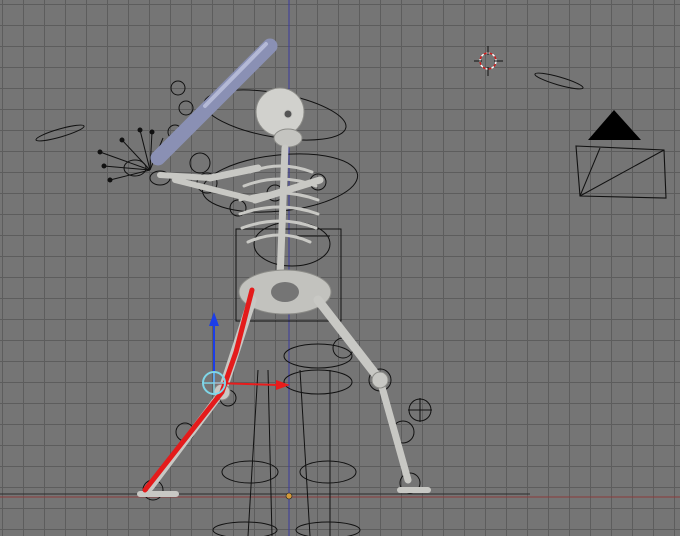 The width and height of the screenshot is (680, 536). I want to click on camera-icon, so click(621, 154).